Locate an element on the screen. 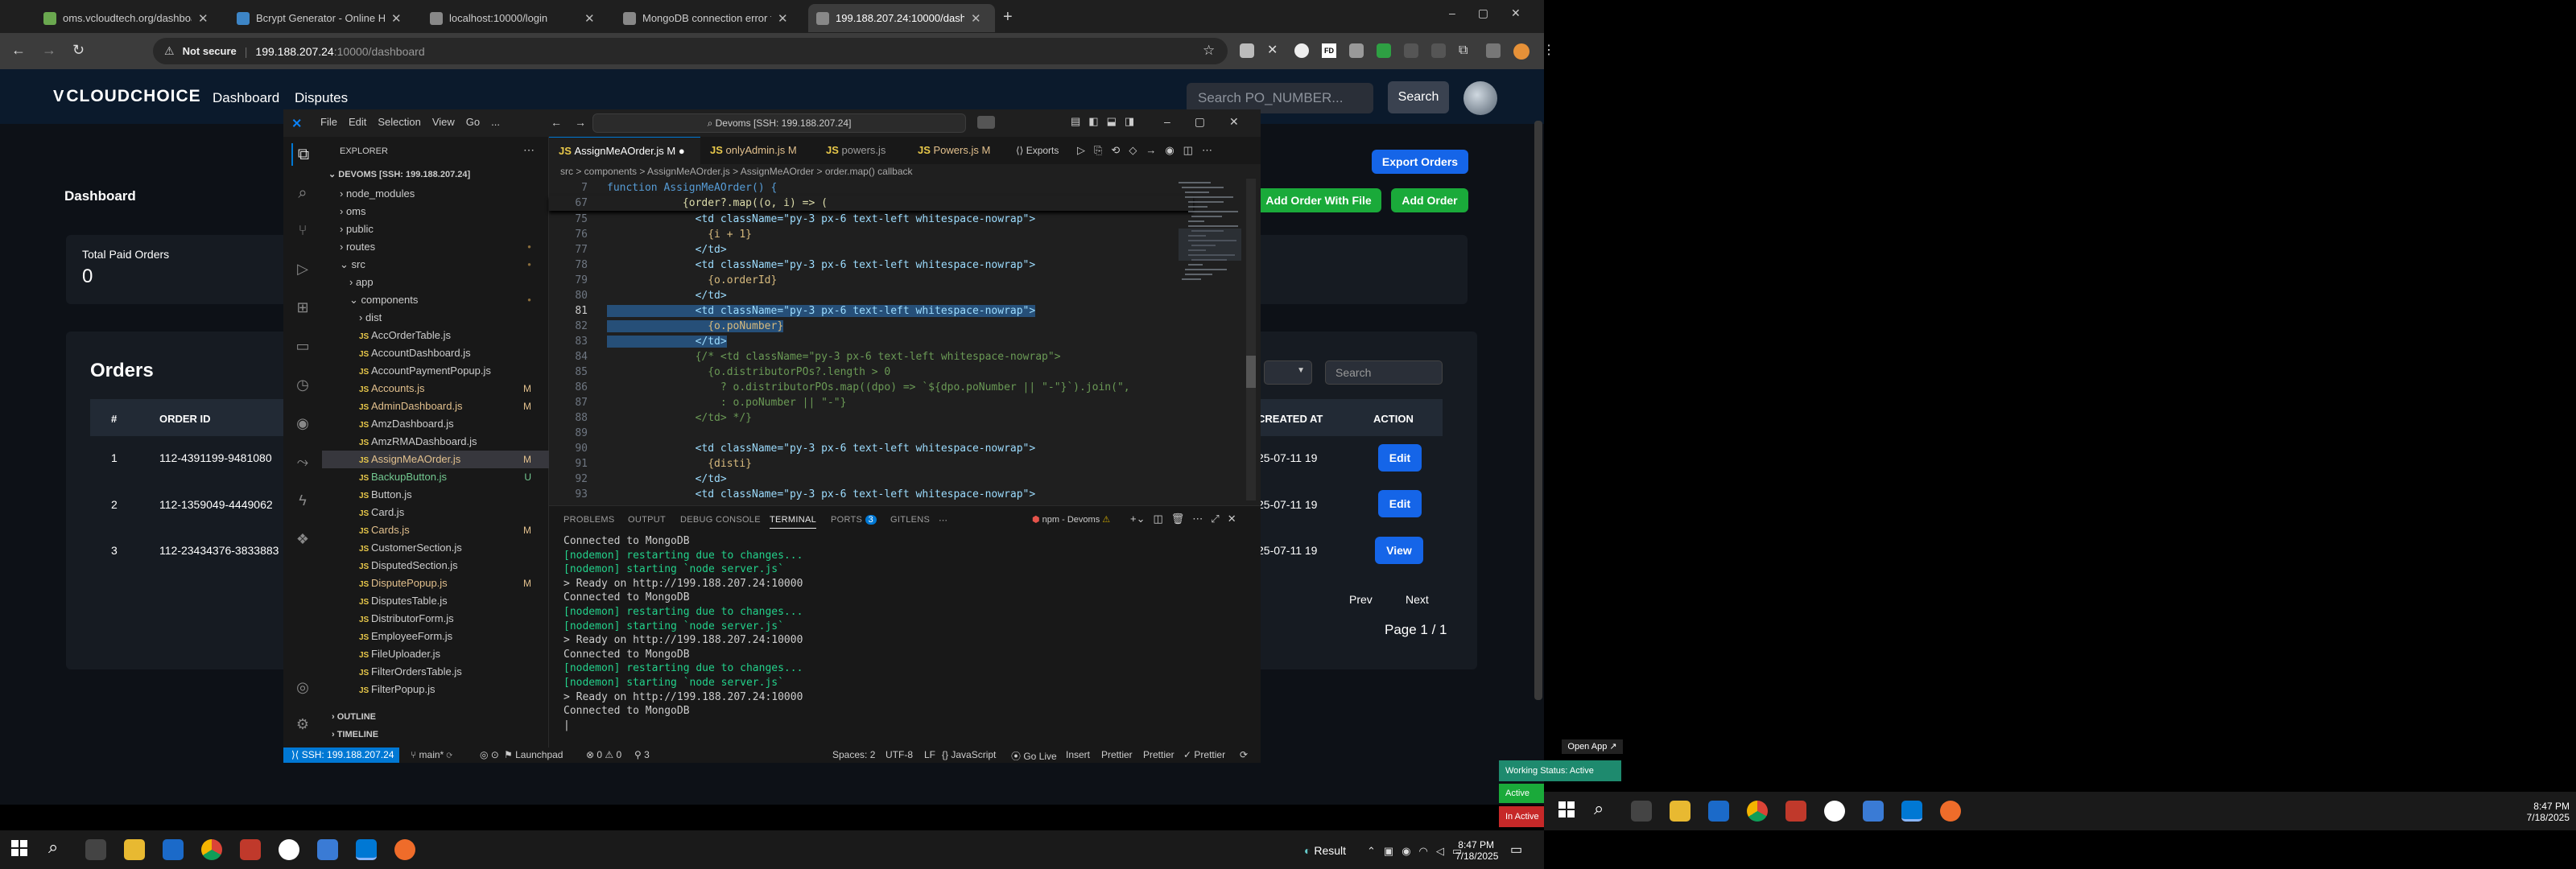 The image size is (2576, 869). tab-debug-console: DEBUG CONSOLE is located at coordinates (720, 520).